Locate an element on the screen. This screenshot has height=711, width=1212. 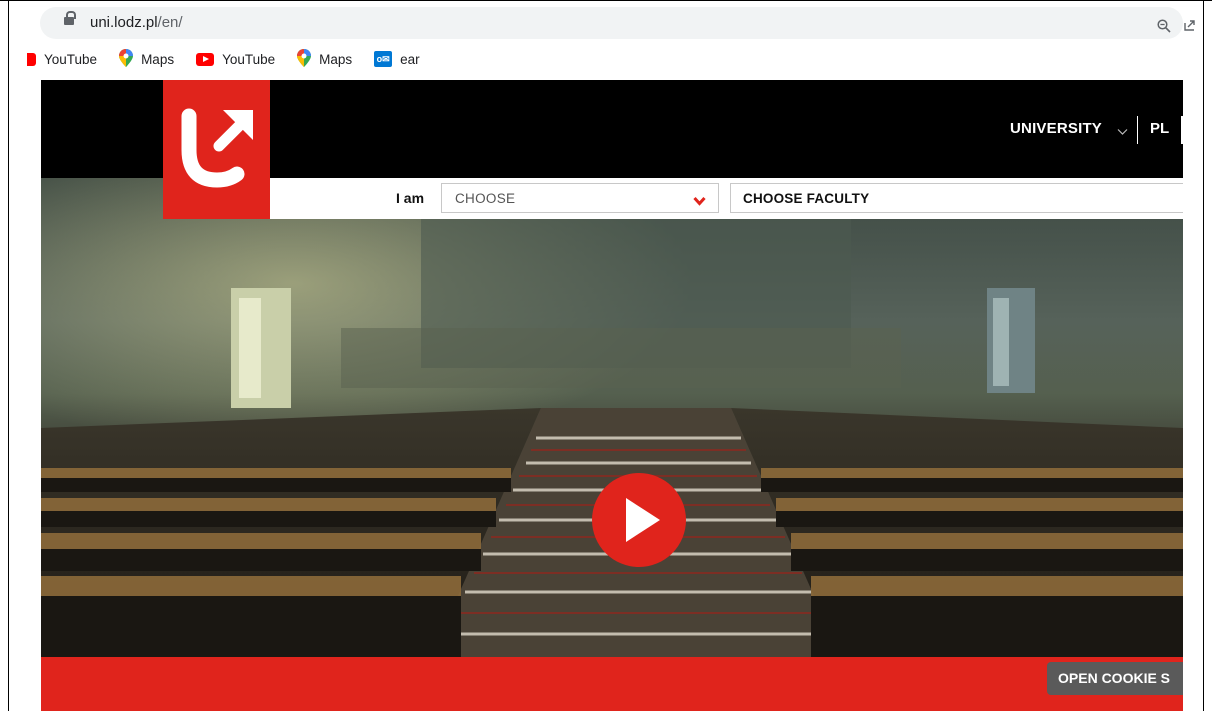
role-select: CHOOSE is located at coordinates (580, 198).